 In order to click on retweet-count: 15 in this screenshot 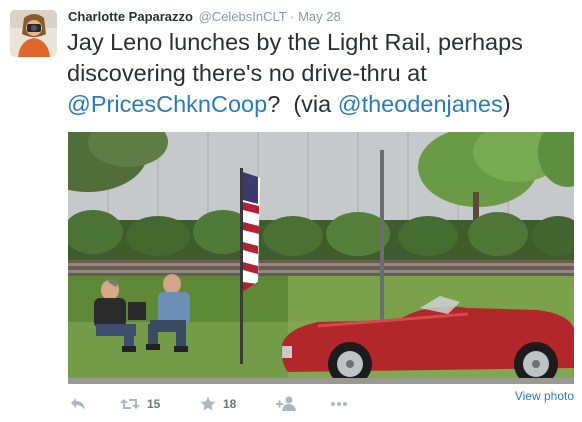, I will do `click(154, 404)`.